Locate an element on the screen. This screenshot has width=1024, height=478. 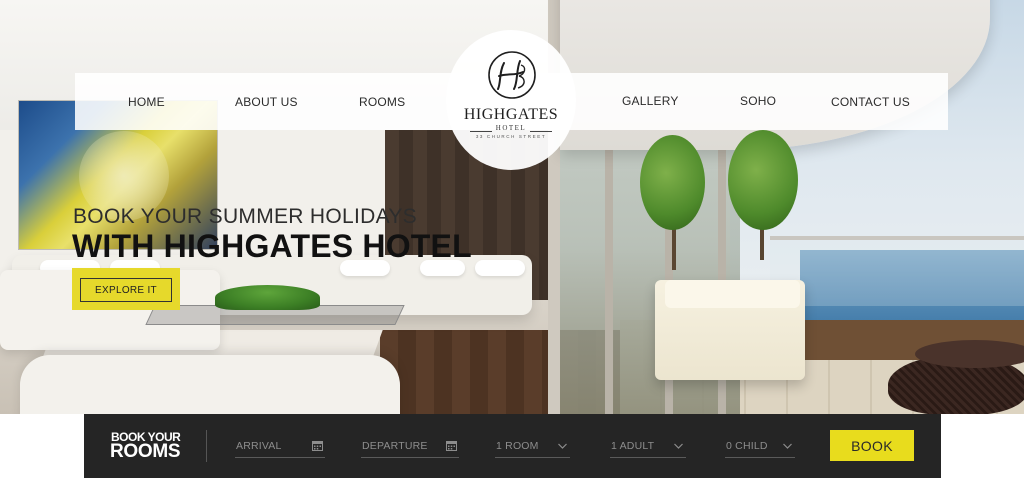
nav-about-us: ABOUT US is located at coordinates (266, 102).